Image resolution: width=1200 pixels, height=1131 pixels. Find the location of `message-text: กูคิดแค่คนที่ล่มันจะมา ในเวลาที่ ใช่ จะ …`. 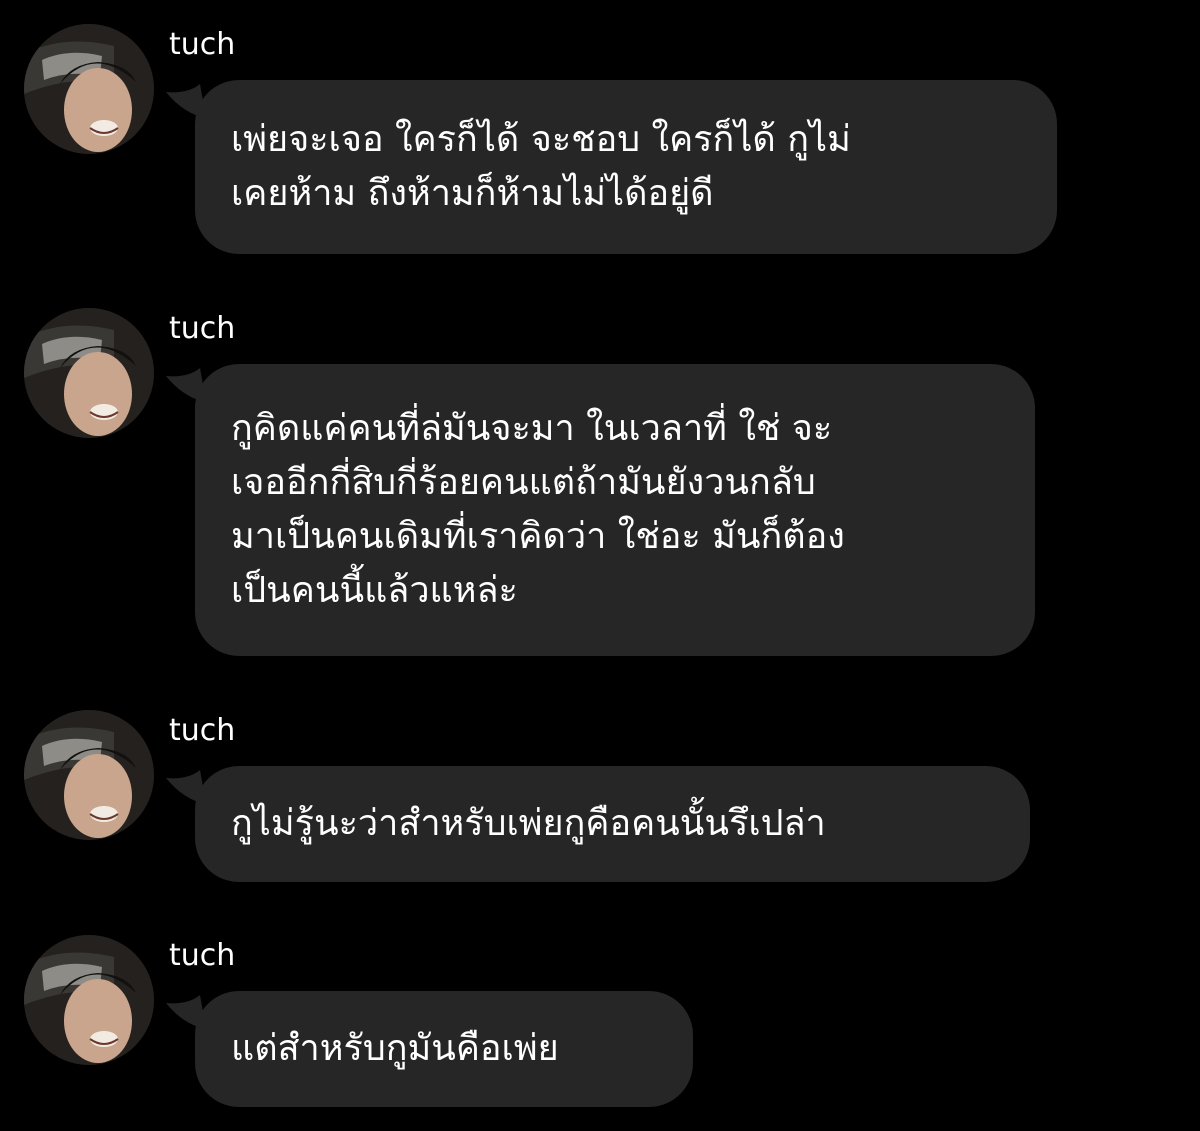

message-text: กูคิดแค่คนที่ล่มันจะมา ในเวลาที่ ใช่ จะ … is located at coordinates (538, 509).